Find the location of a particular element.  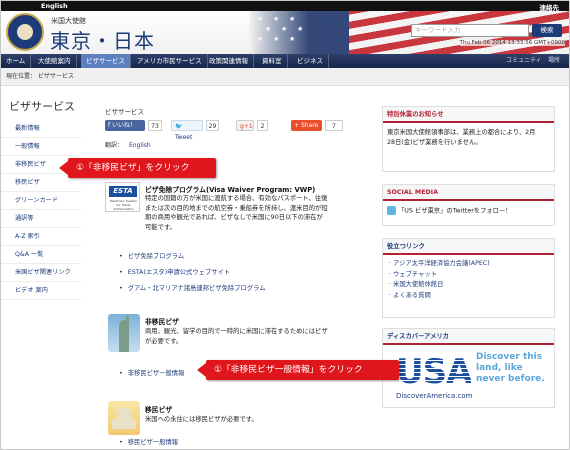

sidebar-item-qa: Q&A 一覧 is located at coordinates (41, 255).